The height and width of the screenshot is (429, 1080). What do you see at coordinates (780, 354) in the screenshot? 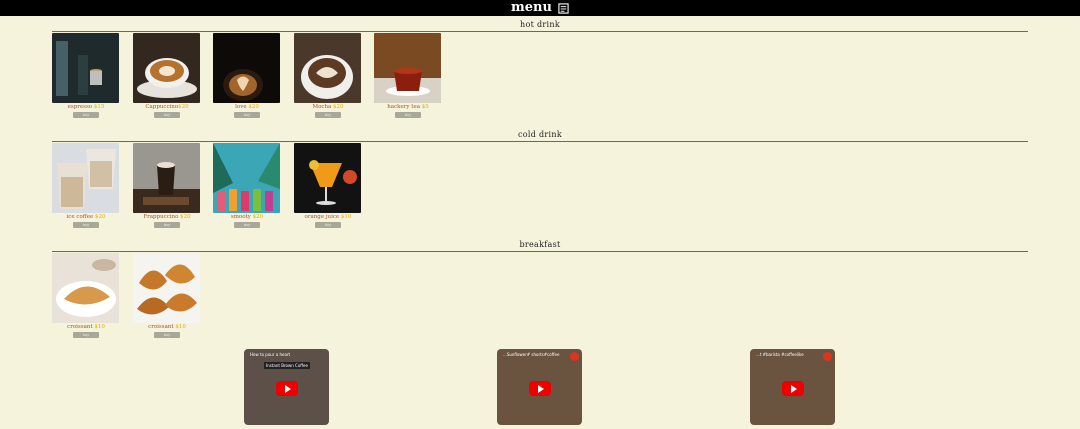
I see `video-title: ...t #barista #coffeelike` at bounding box center [780, 354].